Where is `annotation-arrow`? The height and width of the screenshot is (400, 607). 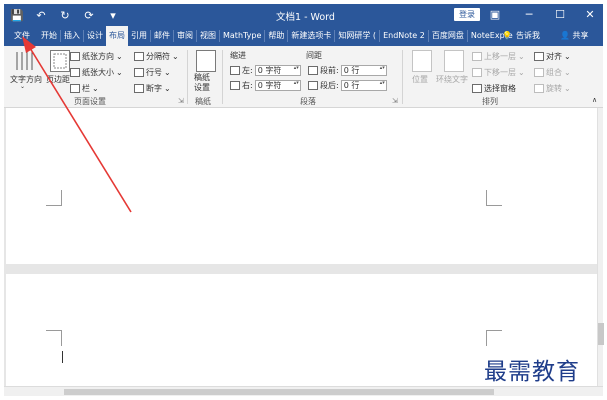 annotation-arrow is located at coordinates (77, 124).